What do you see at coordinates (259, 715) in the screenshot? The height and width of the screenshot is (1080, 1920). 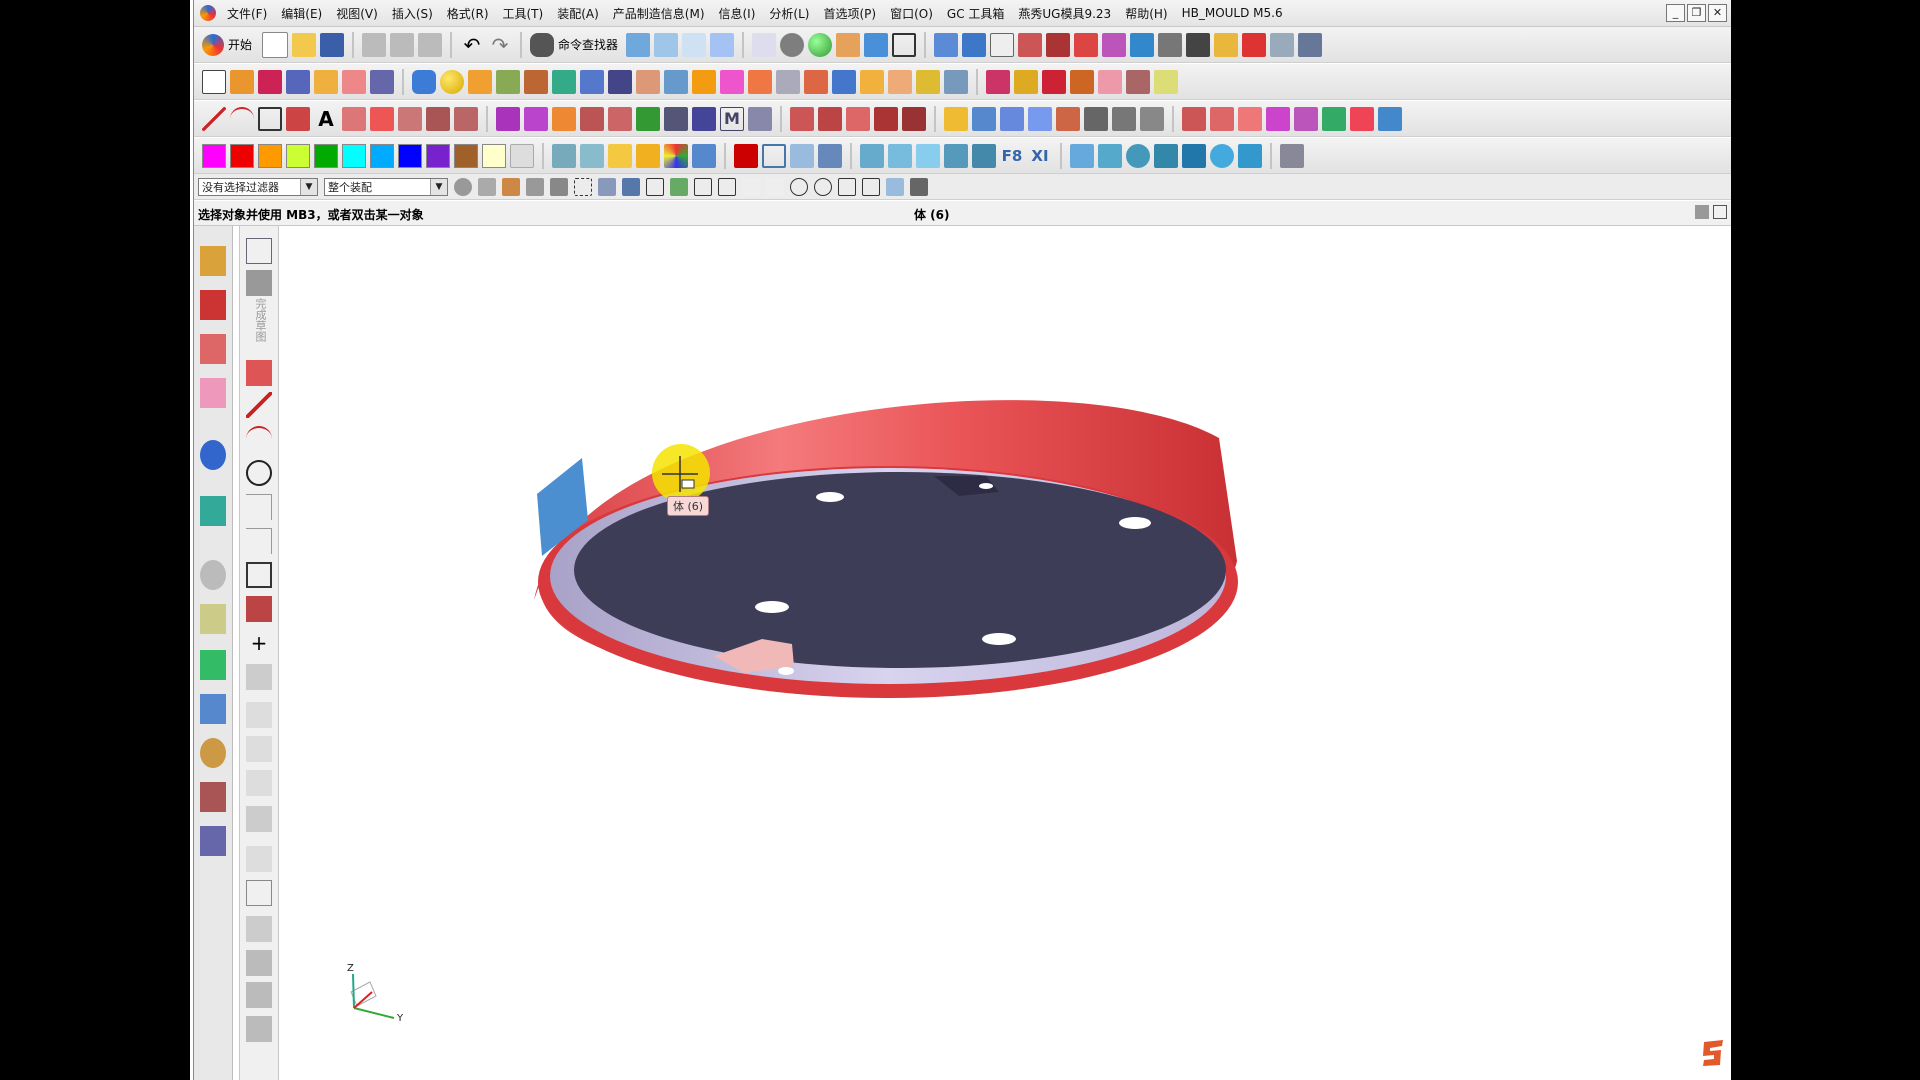 I see `quick-trim-icon` at bounding box center [259, 715].